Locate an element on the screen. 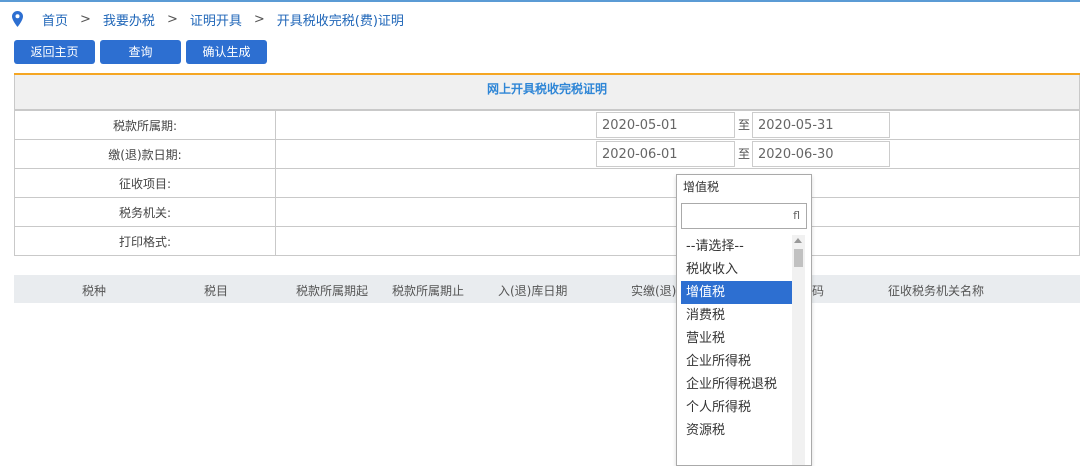 The image size is (1080, 466). dropdown-search-input: fl is located at coordinates (744, 216).